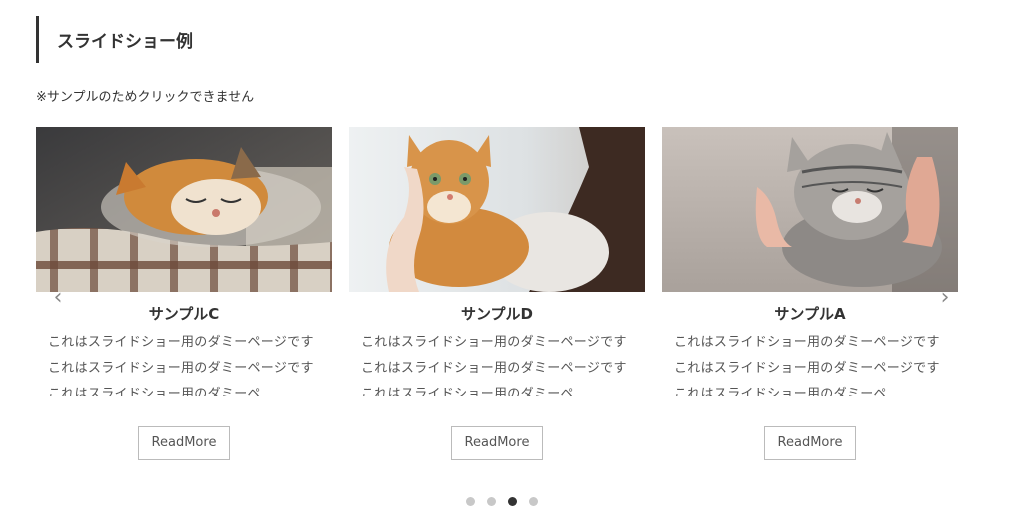 The width and height of the screenshot is (1024, 519). I want to click on slide-title: サンプルD, so click(497, 313).